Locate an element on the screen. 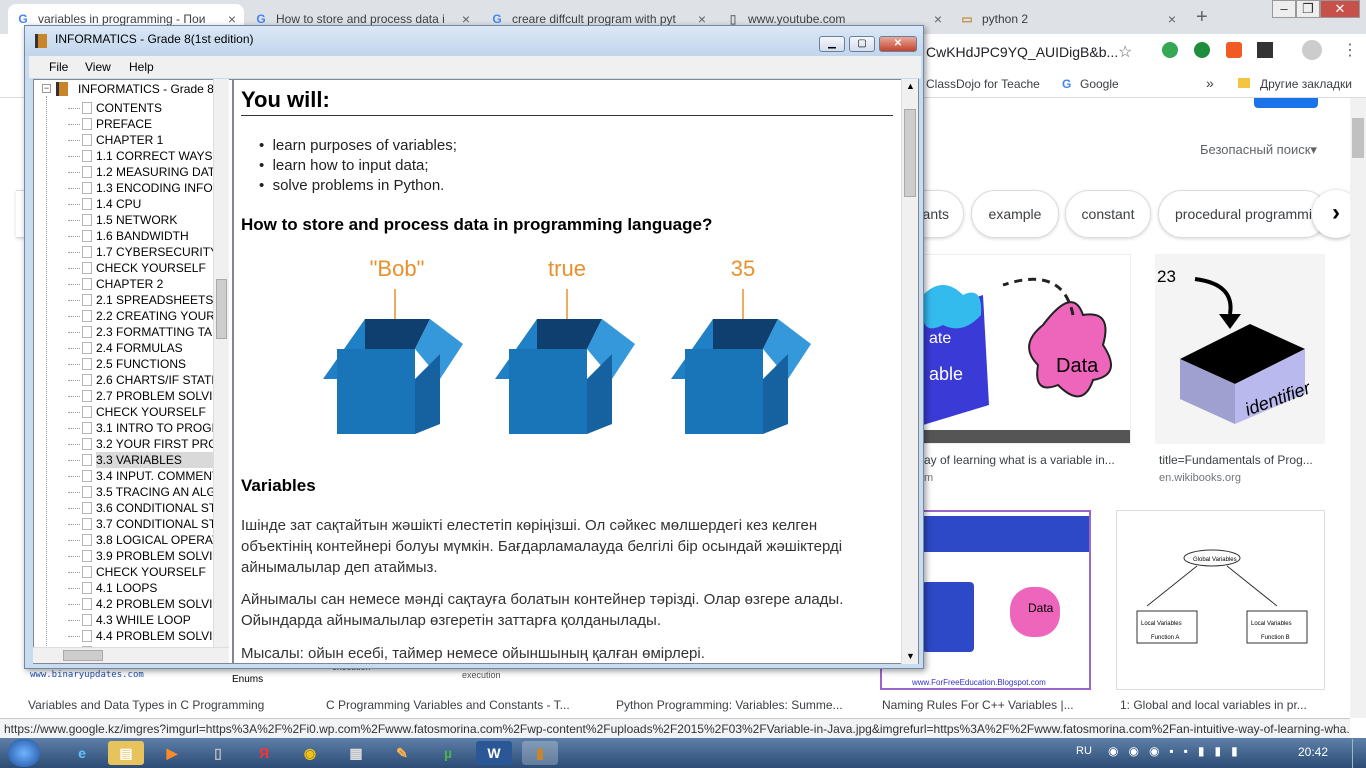 The height and width of the screenshot is (768, 1366). browser-tab-5: ▭ python 2 × is located at coordinates (1068, 19).